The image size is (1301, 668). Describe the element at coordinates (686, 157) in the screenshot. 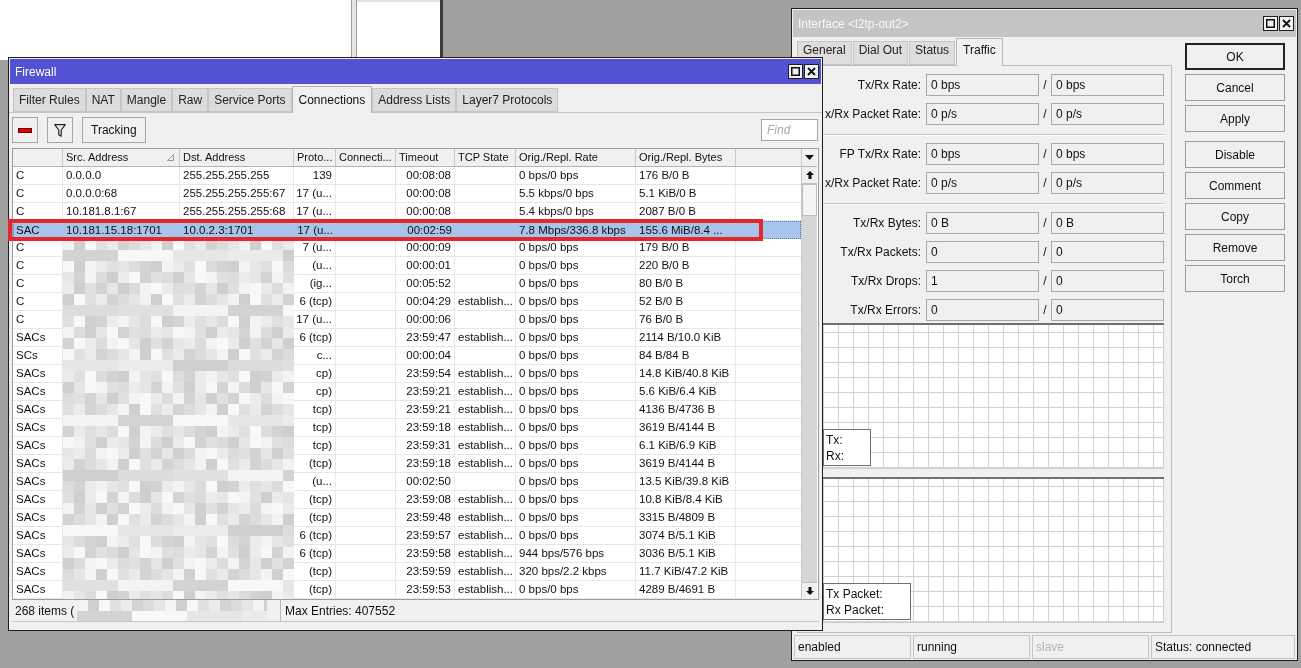

I see `column-header: Orig./Repl. Bytes` at that location.